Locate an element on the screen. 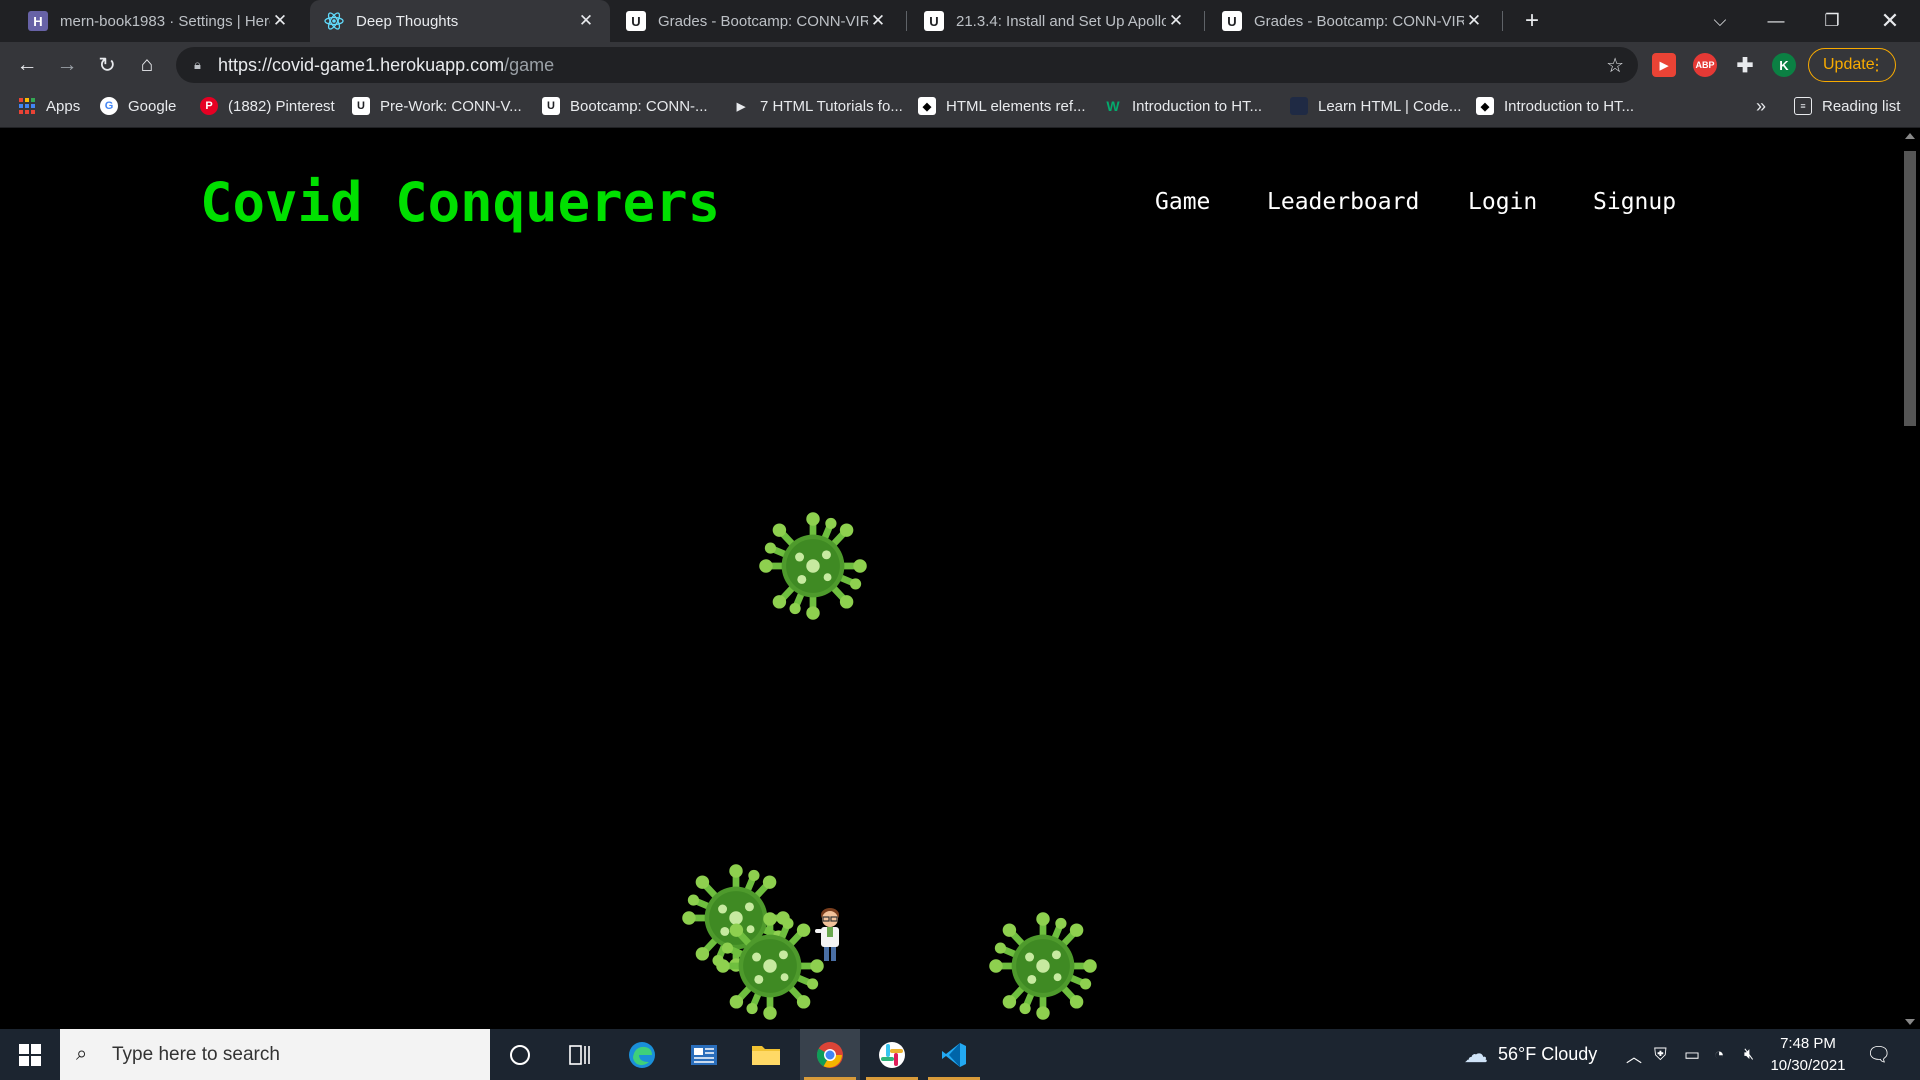  tab-title: mern-book1983 · Settings | Herol is located at coordinates (165, 21).